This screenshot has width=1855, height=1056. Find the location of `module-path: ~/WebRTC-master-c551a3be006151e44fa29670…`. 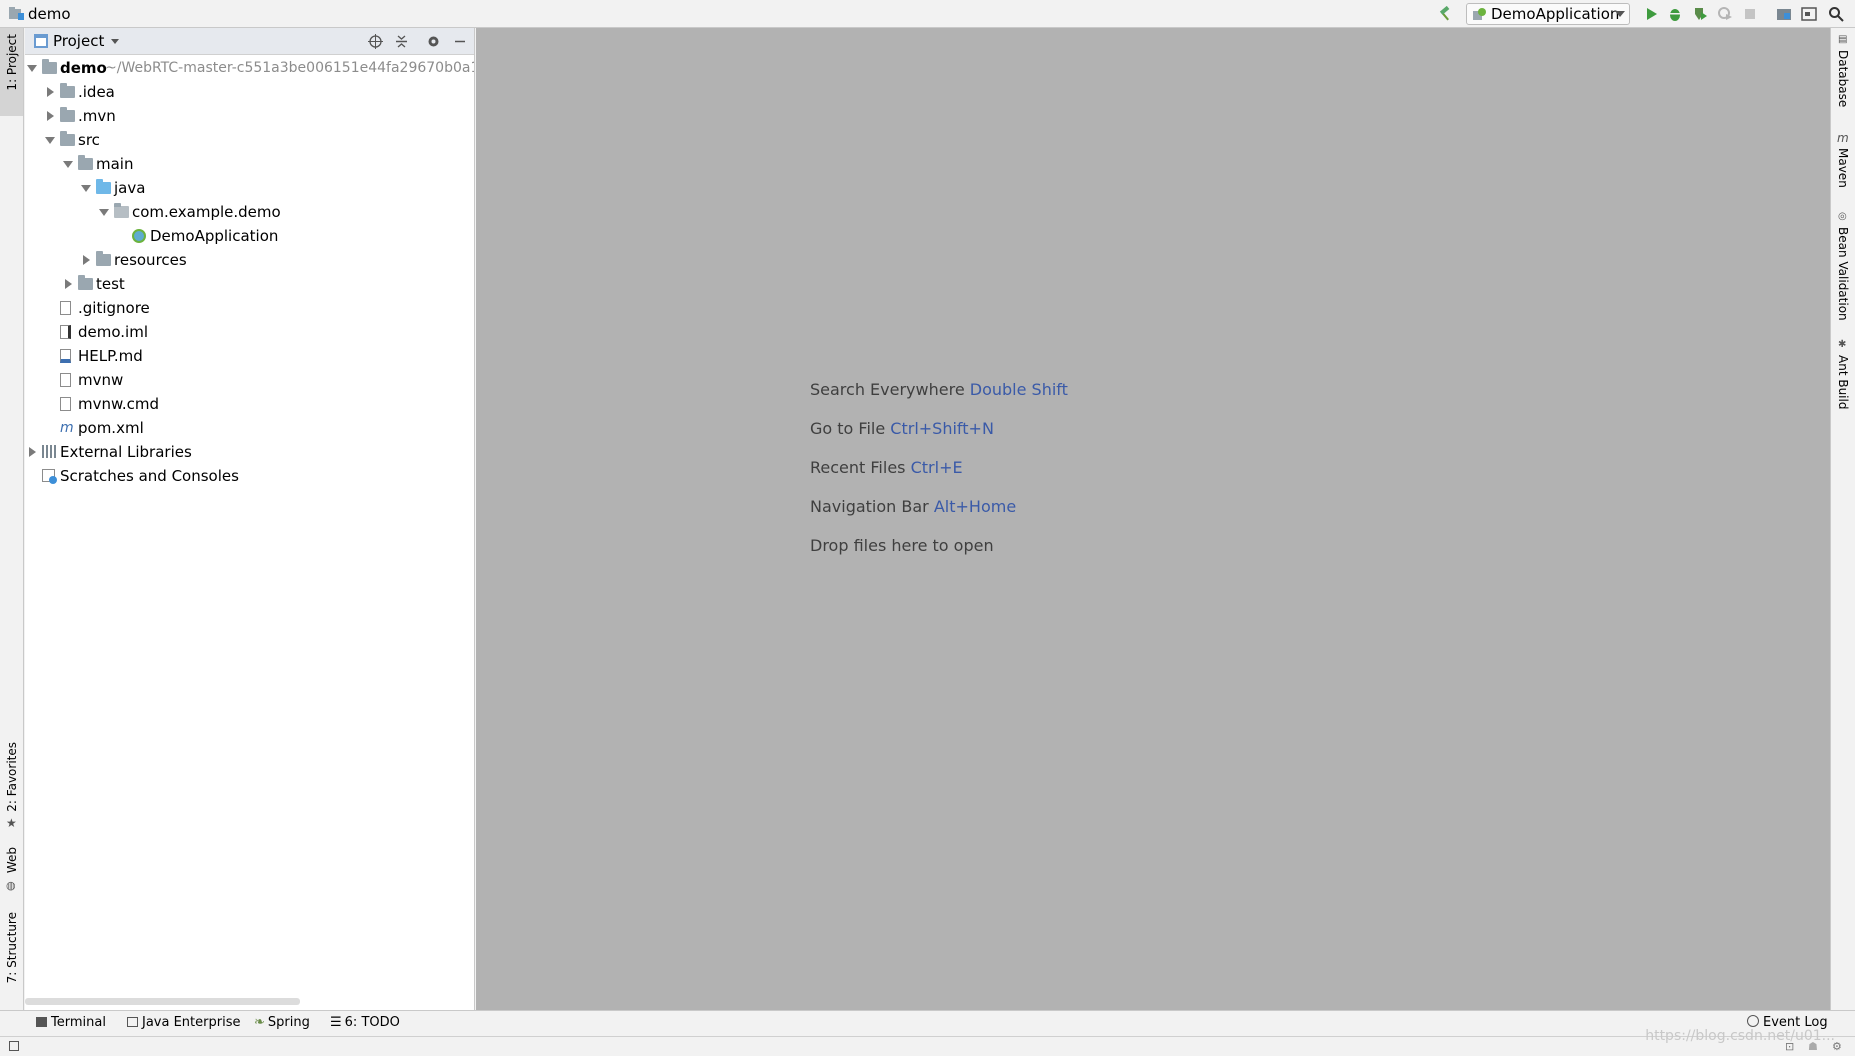

module-path: ~/WebRTC-master-c551a3be006151e44fa29670… is located at coordinates (289, 68).